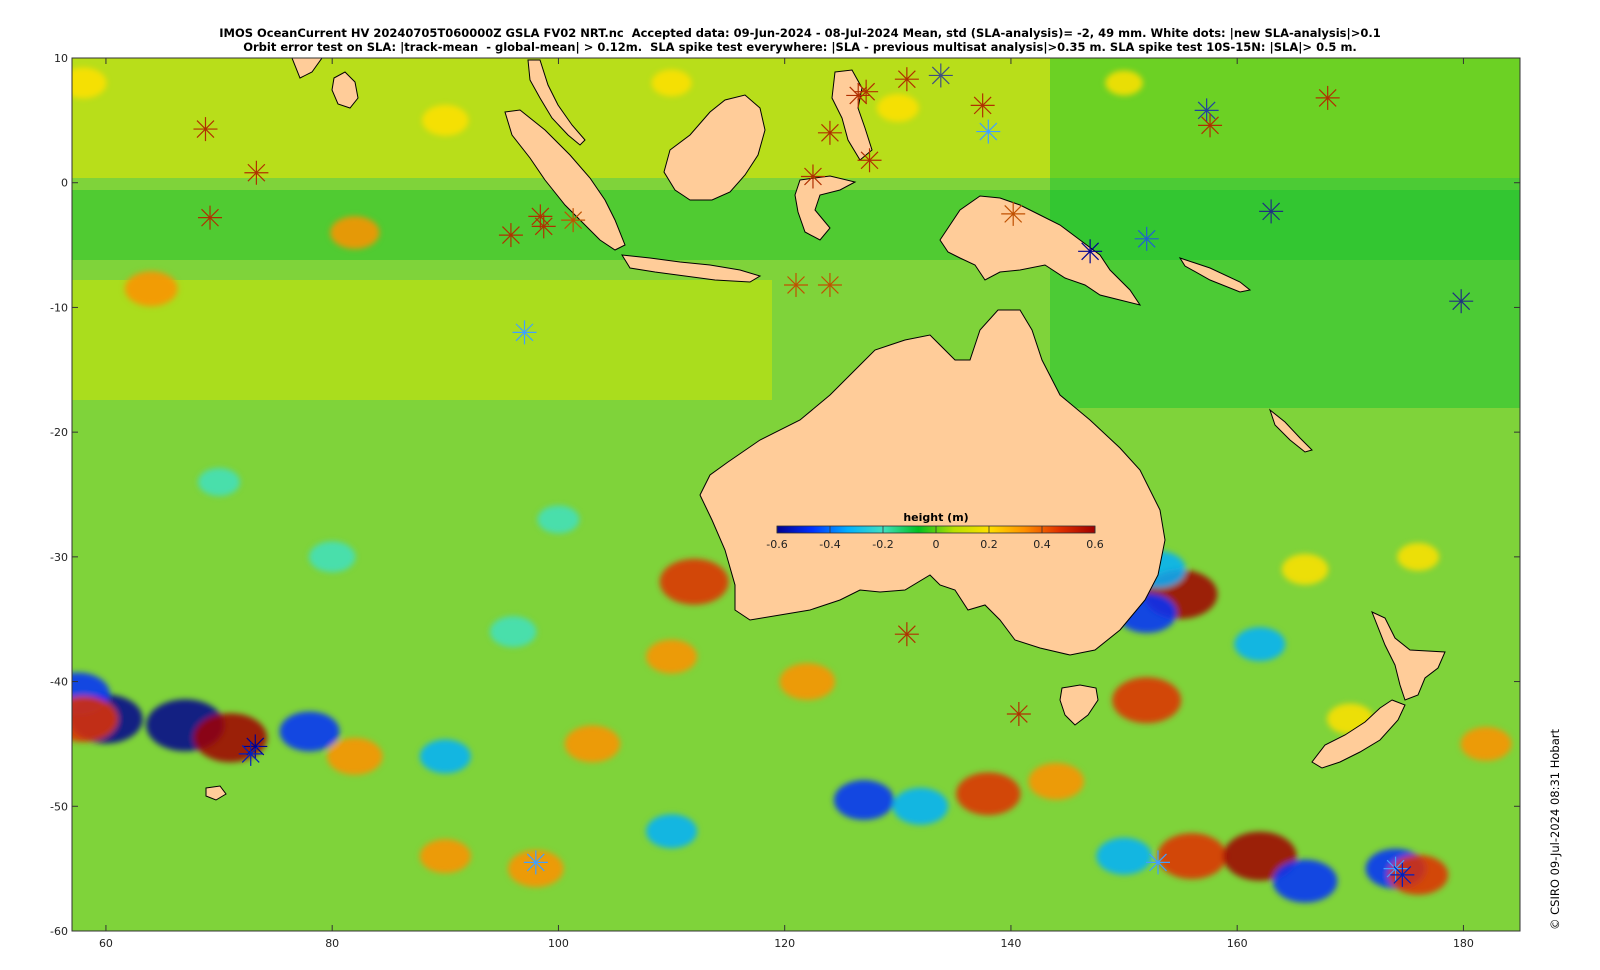 The image size is (1600, 970). Describe the element at coordinates (422, 340) in the screenshot. I see `tropical-yellow-band` at that location.